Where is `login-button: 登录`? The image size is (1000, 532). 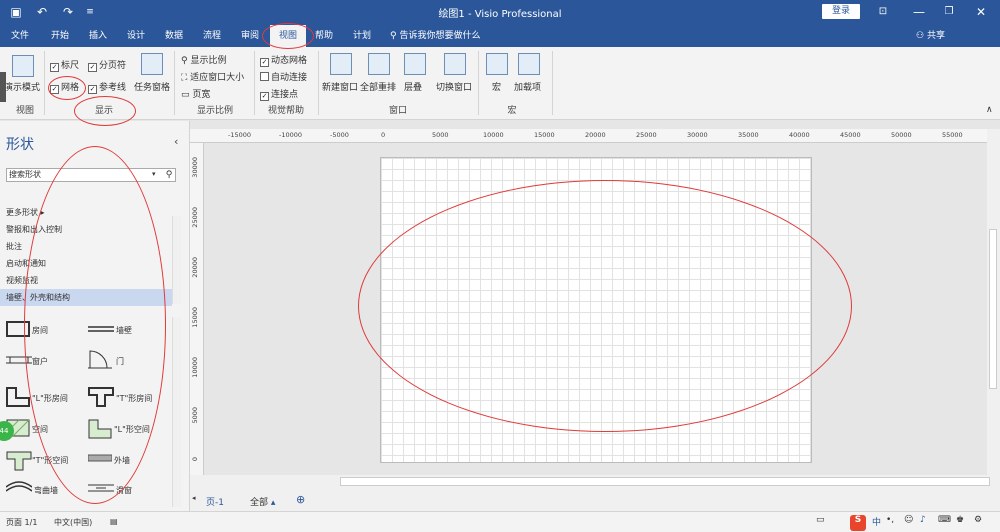
login-button: 登录 is located at coordinates (841, 11).